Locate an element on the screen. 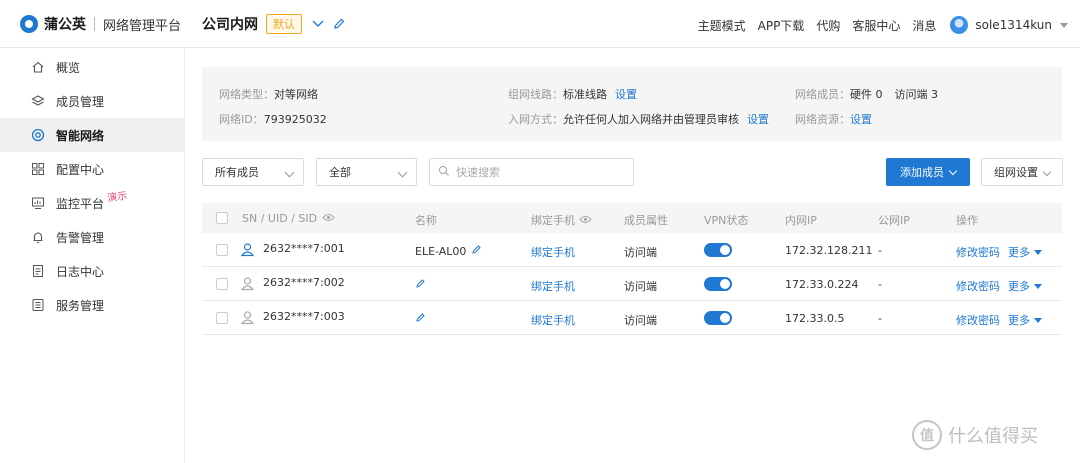  sidebar-item-overview: 概览 is located at coordinates (92, 67).